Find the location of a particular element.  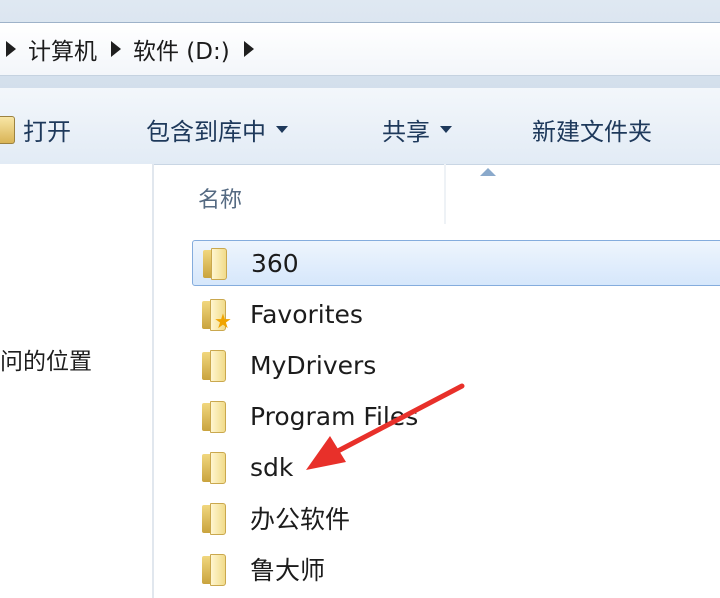

breadcrumb-computer: 计算机 is located at coordinates (62, 49).